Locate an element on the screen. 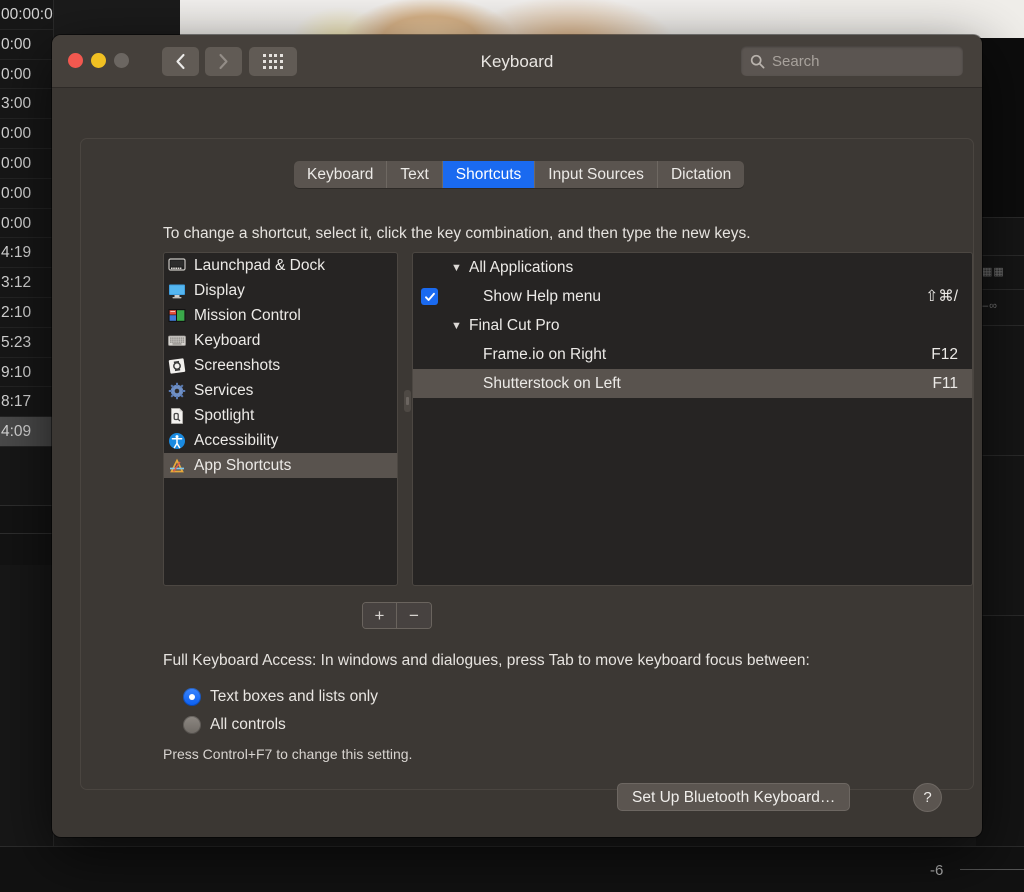 This screenshot has width=1024, height=892. tab-text: Text is located at coordinates (415, 174).